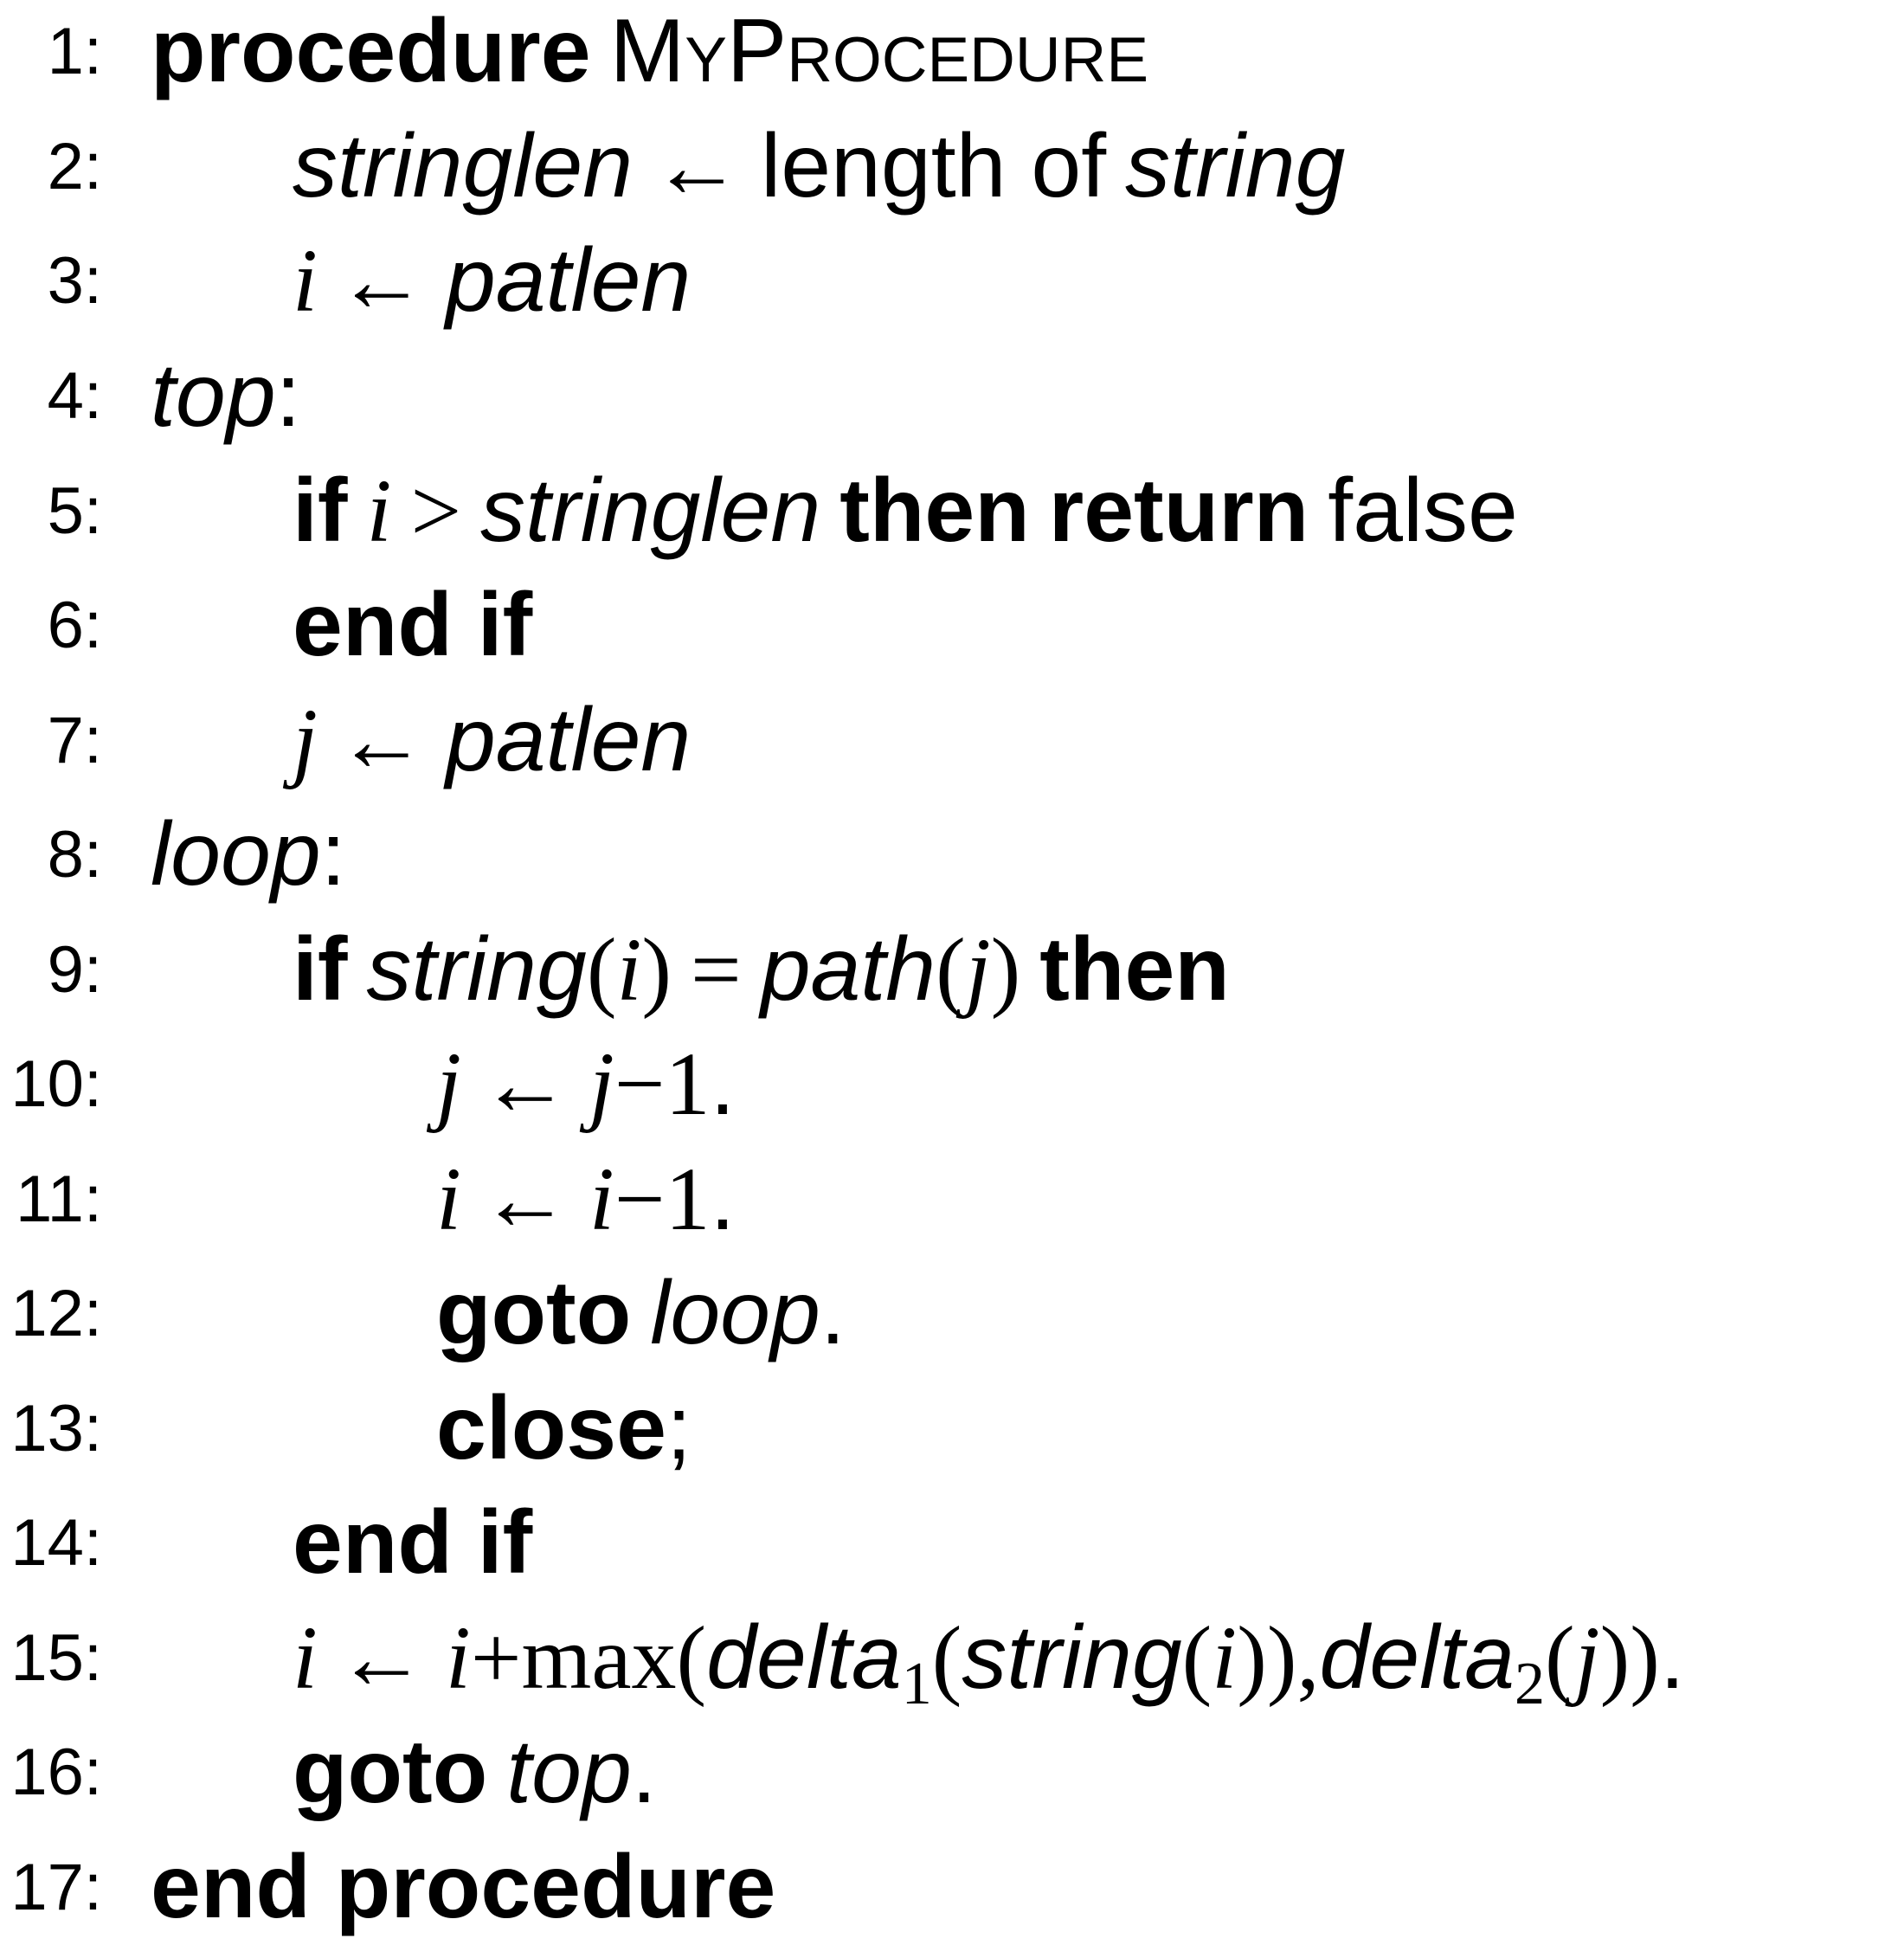 The height and width of the screenshot is (1945, 1904). I want to click on line-number: 4:, so click(74, 396).